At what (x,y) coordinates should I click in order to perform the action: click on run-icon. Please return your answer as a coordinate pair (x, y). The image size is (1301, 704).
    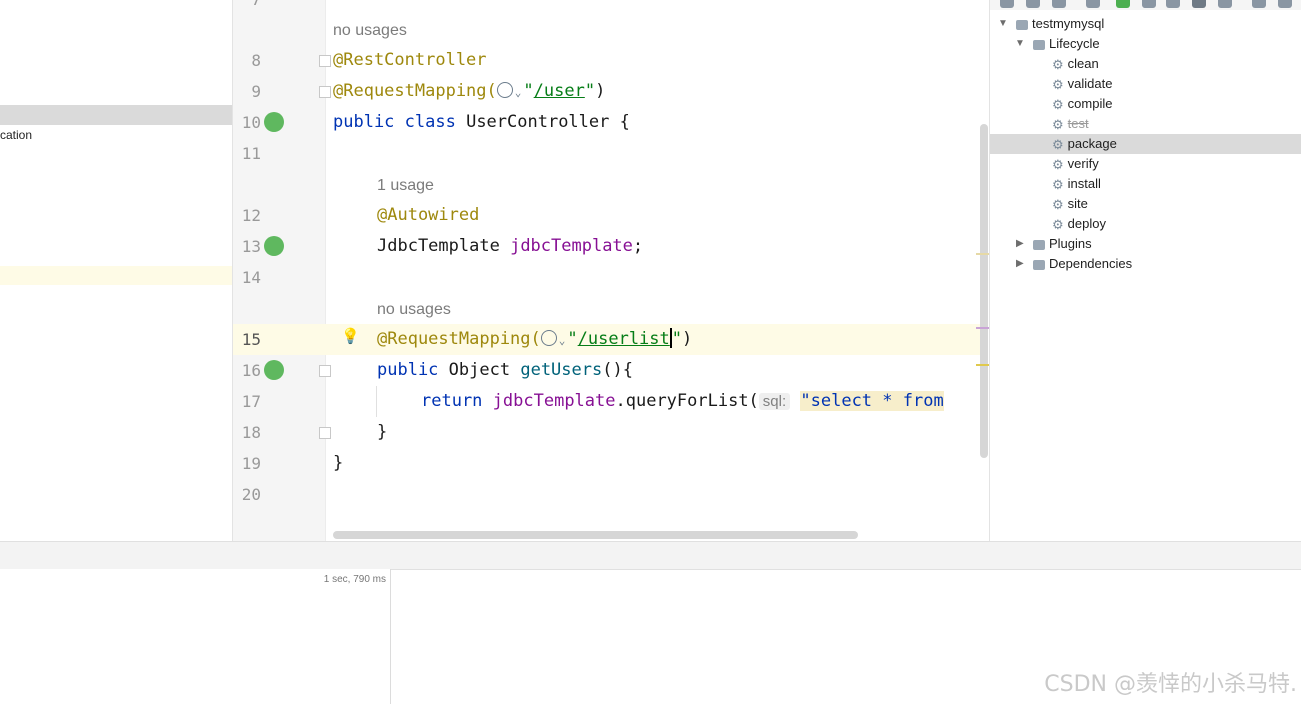
    Looking at the image, I should click on (1123, 4).